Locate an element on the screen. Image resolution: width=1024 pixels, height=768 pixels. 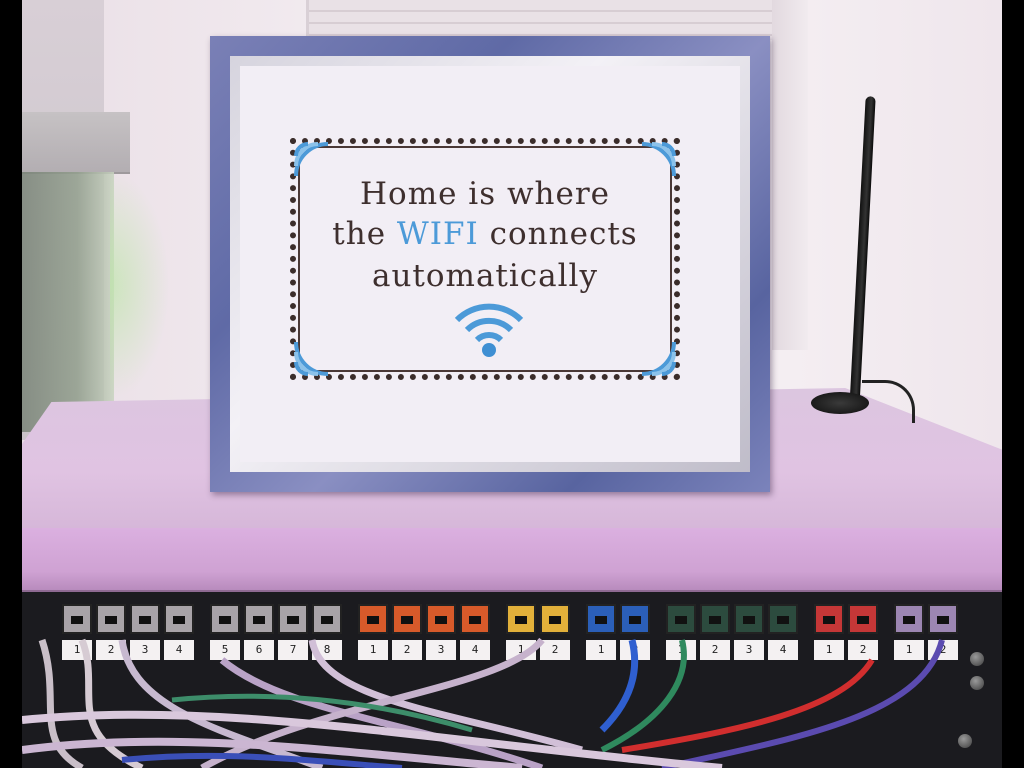
door-edge is located at coordinates (790, 175).